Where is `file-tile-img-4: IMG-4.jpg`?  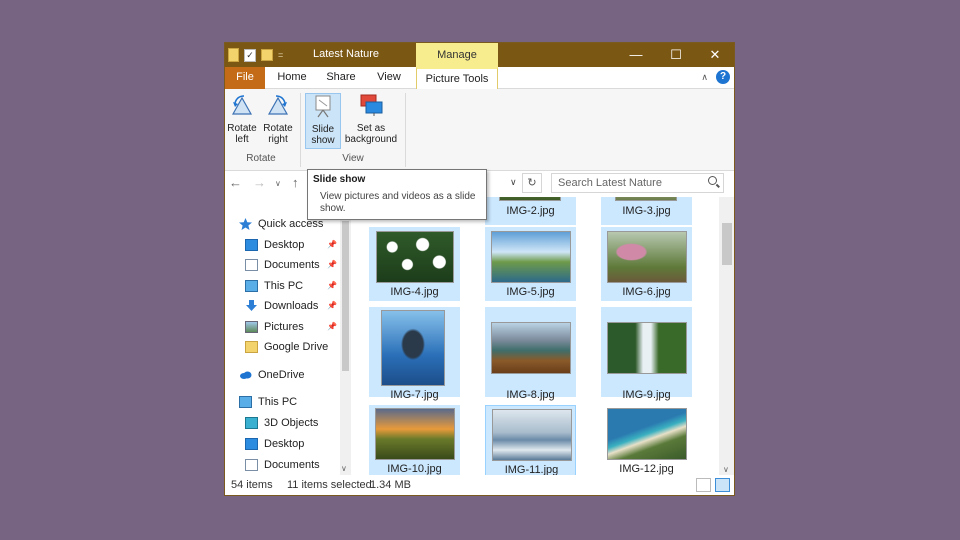
file-tile-img-4: IMG-4.jpg is located at coordinates (414, 264).